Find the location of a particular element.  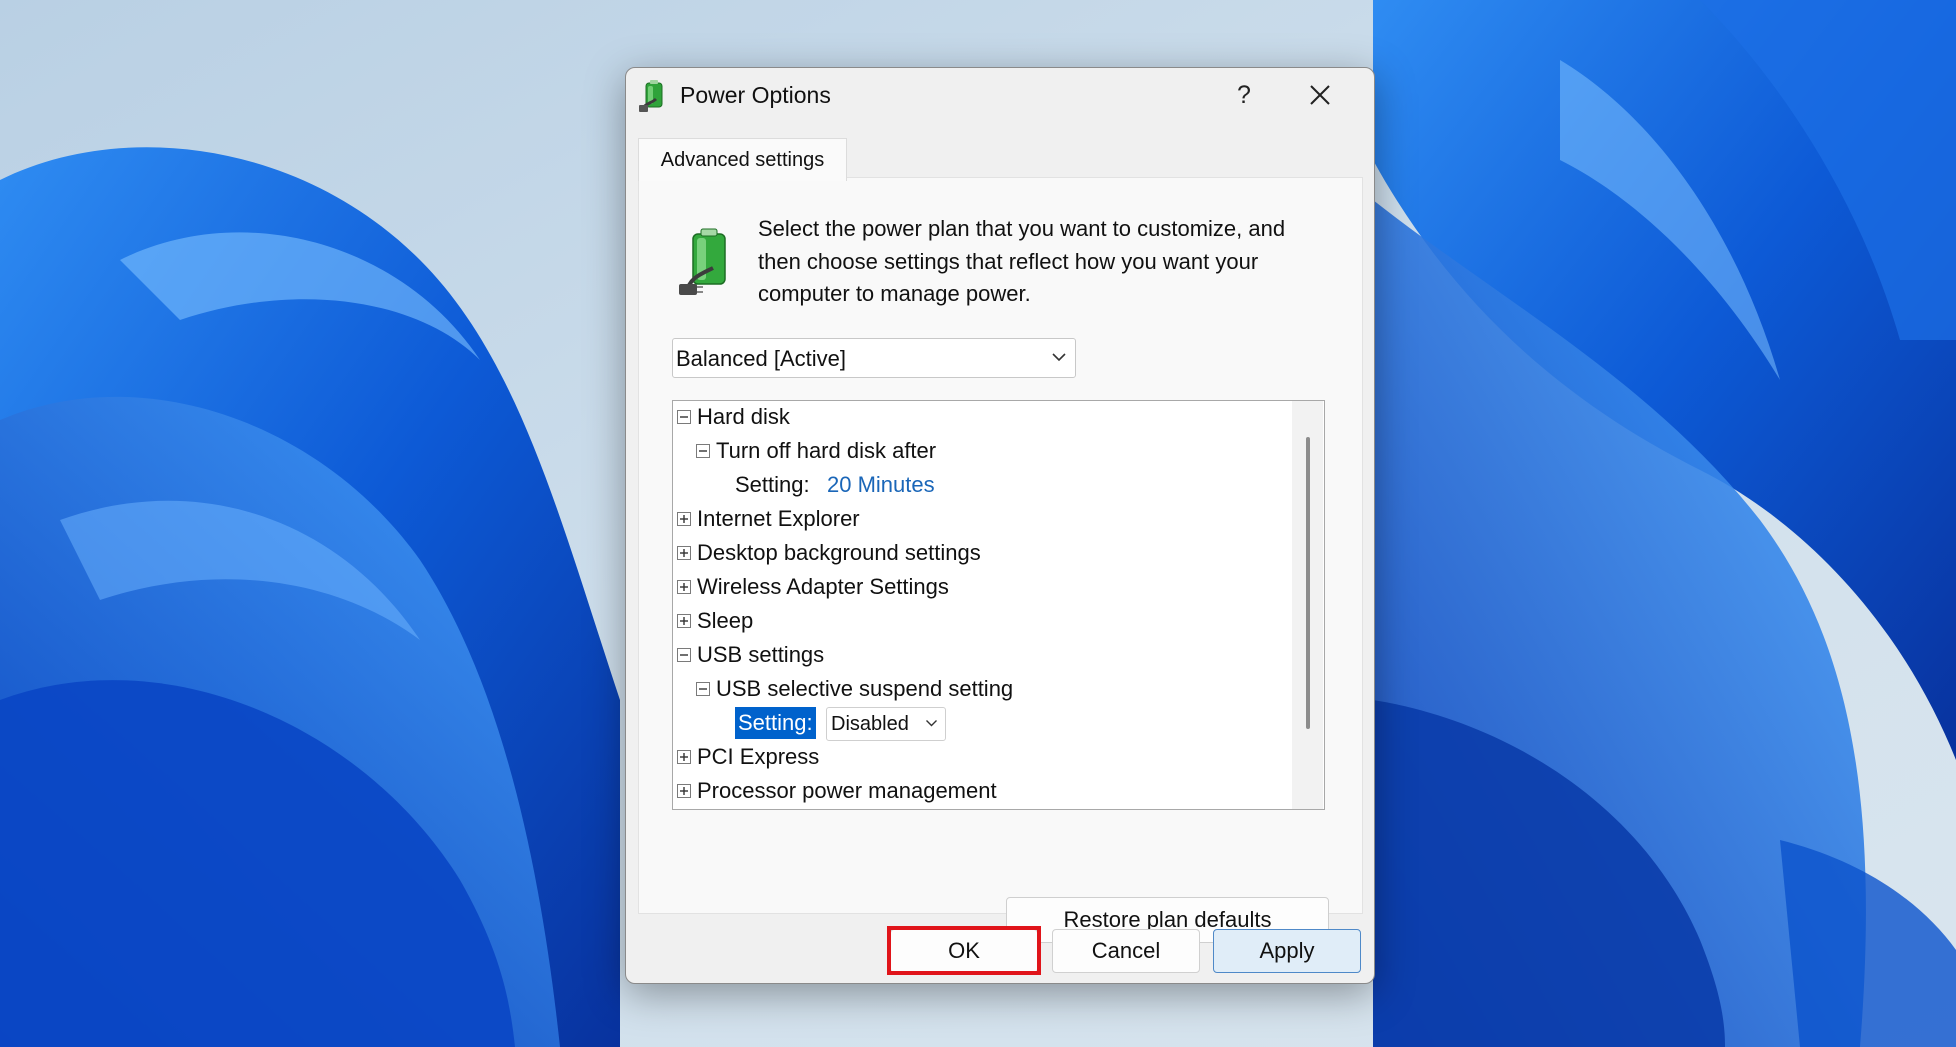

usb-suspend-select: Disabled is located at coordinates (886, 724).